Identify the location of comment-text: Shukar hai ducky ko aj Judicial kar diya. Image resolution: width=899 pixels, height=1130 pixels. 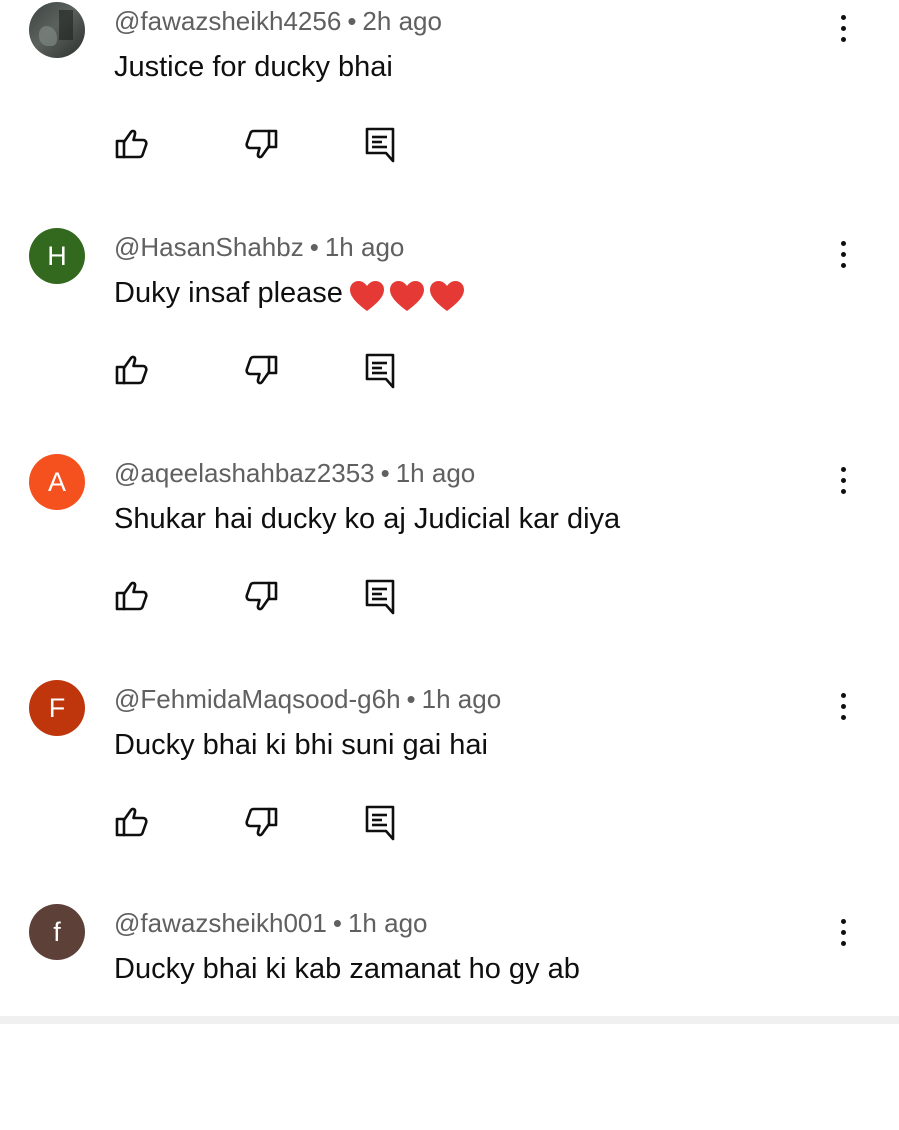
(367, 519).